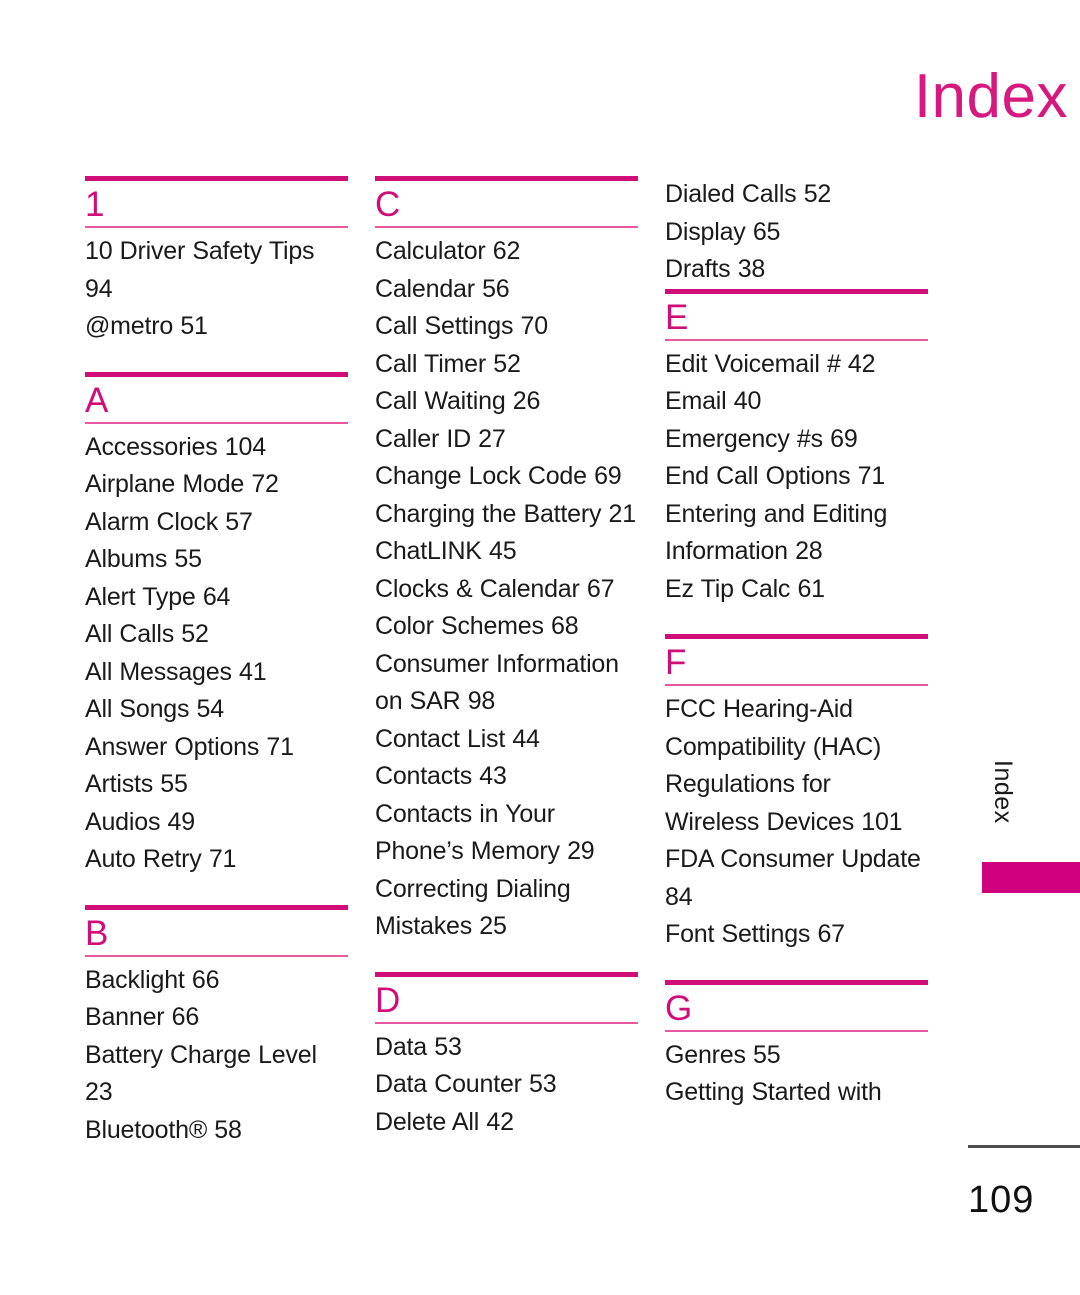 The width and height of the screenshot is (1080, 1295). What do you see at coordinates (216, 598) in the screenshot?
I see `index-entry: Alert Type 64` at bounding box center [216, 598].